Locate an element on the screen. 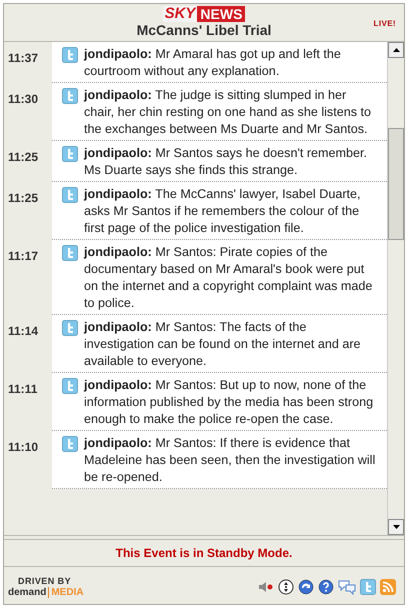 Image resolution: width=408 pixels, height=608 pixels. event-title: McCanns' Libel Trial is located at coordinates (204, 30).